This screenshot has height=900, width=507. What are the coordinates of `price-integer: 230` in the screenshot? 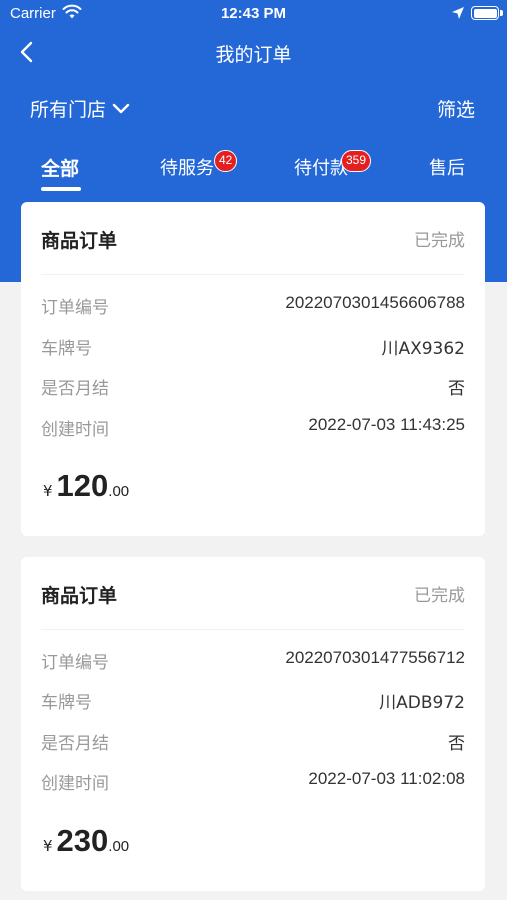 It's located at (82, 840).